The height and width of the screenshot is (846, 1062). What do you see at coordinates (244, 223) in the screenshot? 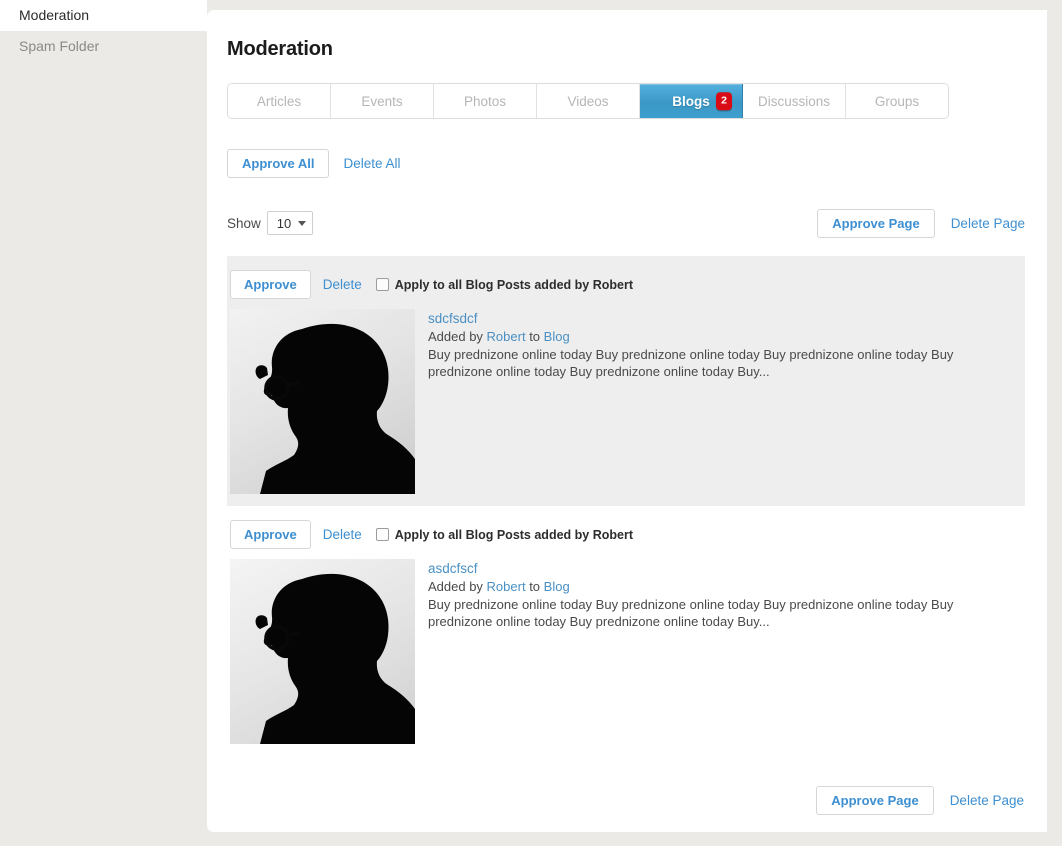
I see `show-label: Show` at bounding box center [244, 223].